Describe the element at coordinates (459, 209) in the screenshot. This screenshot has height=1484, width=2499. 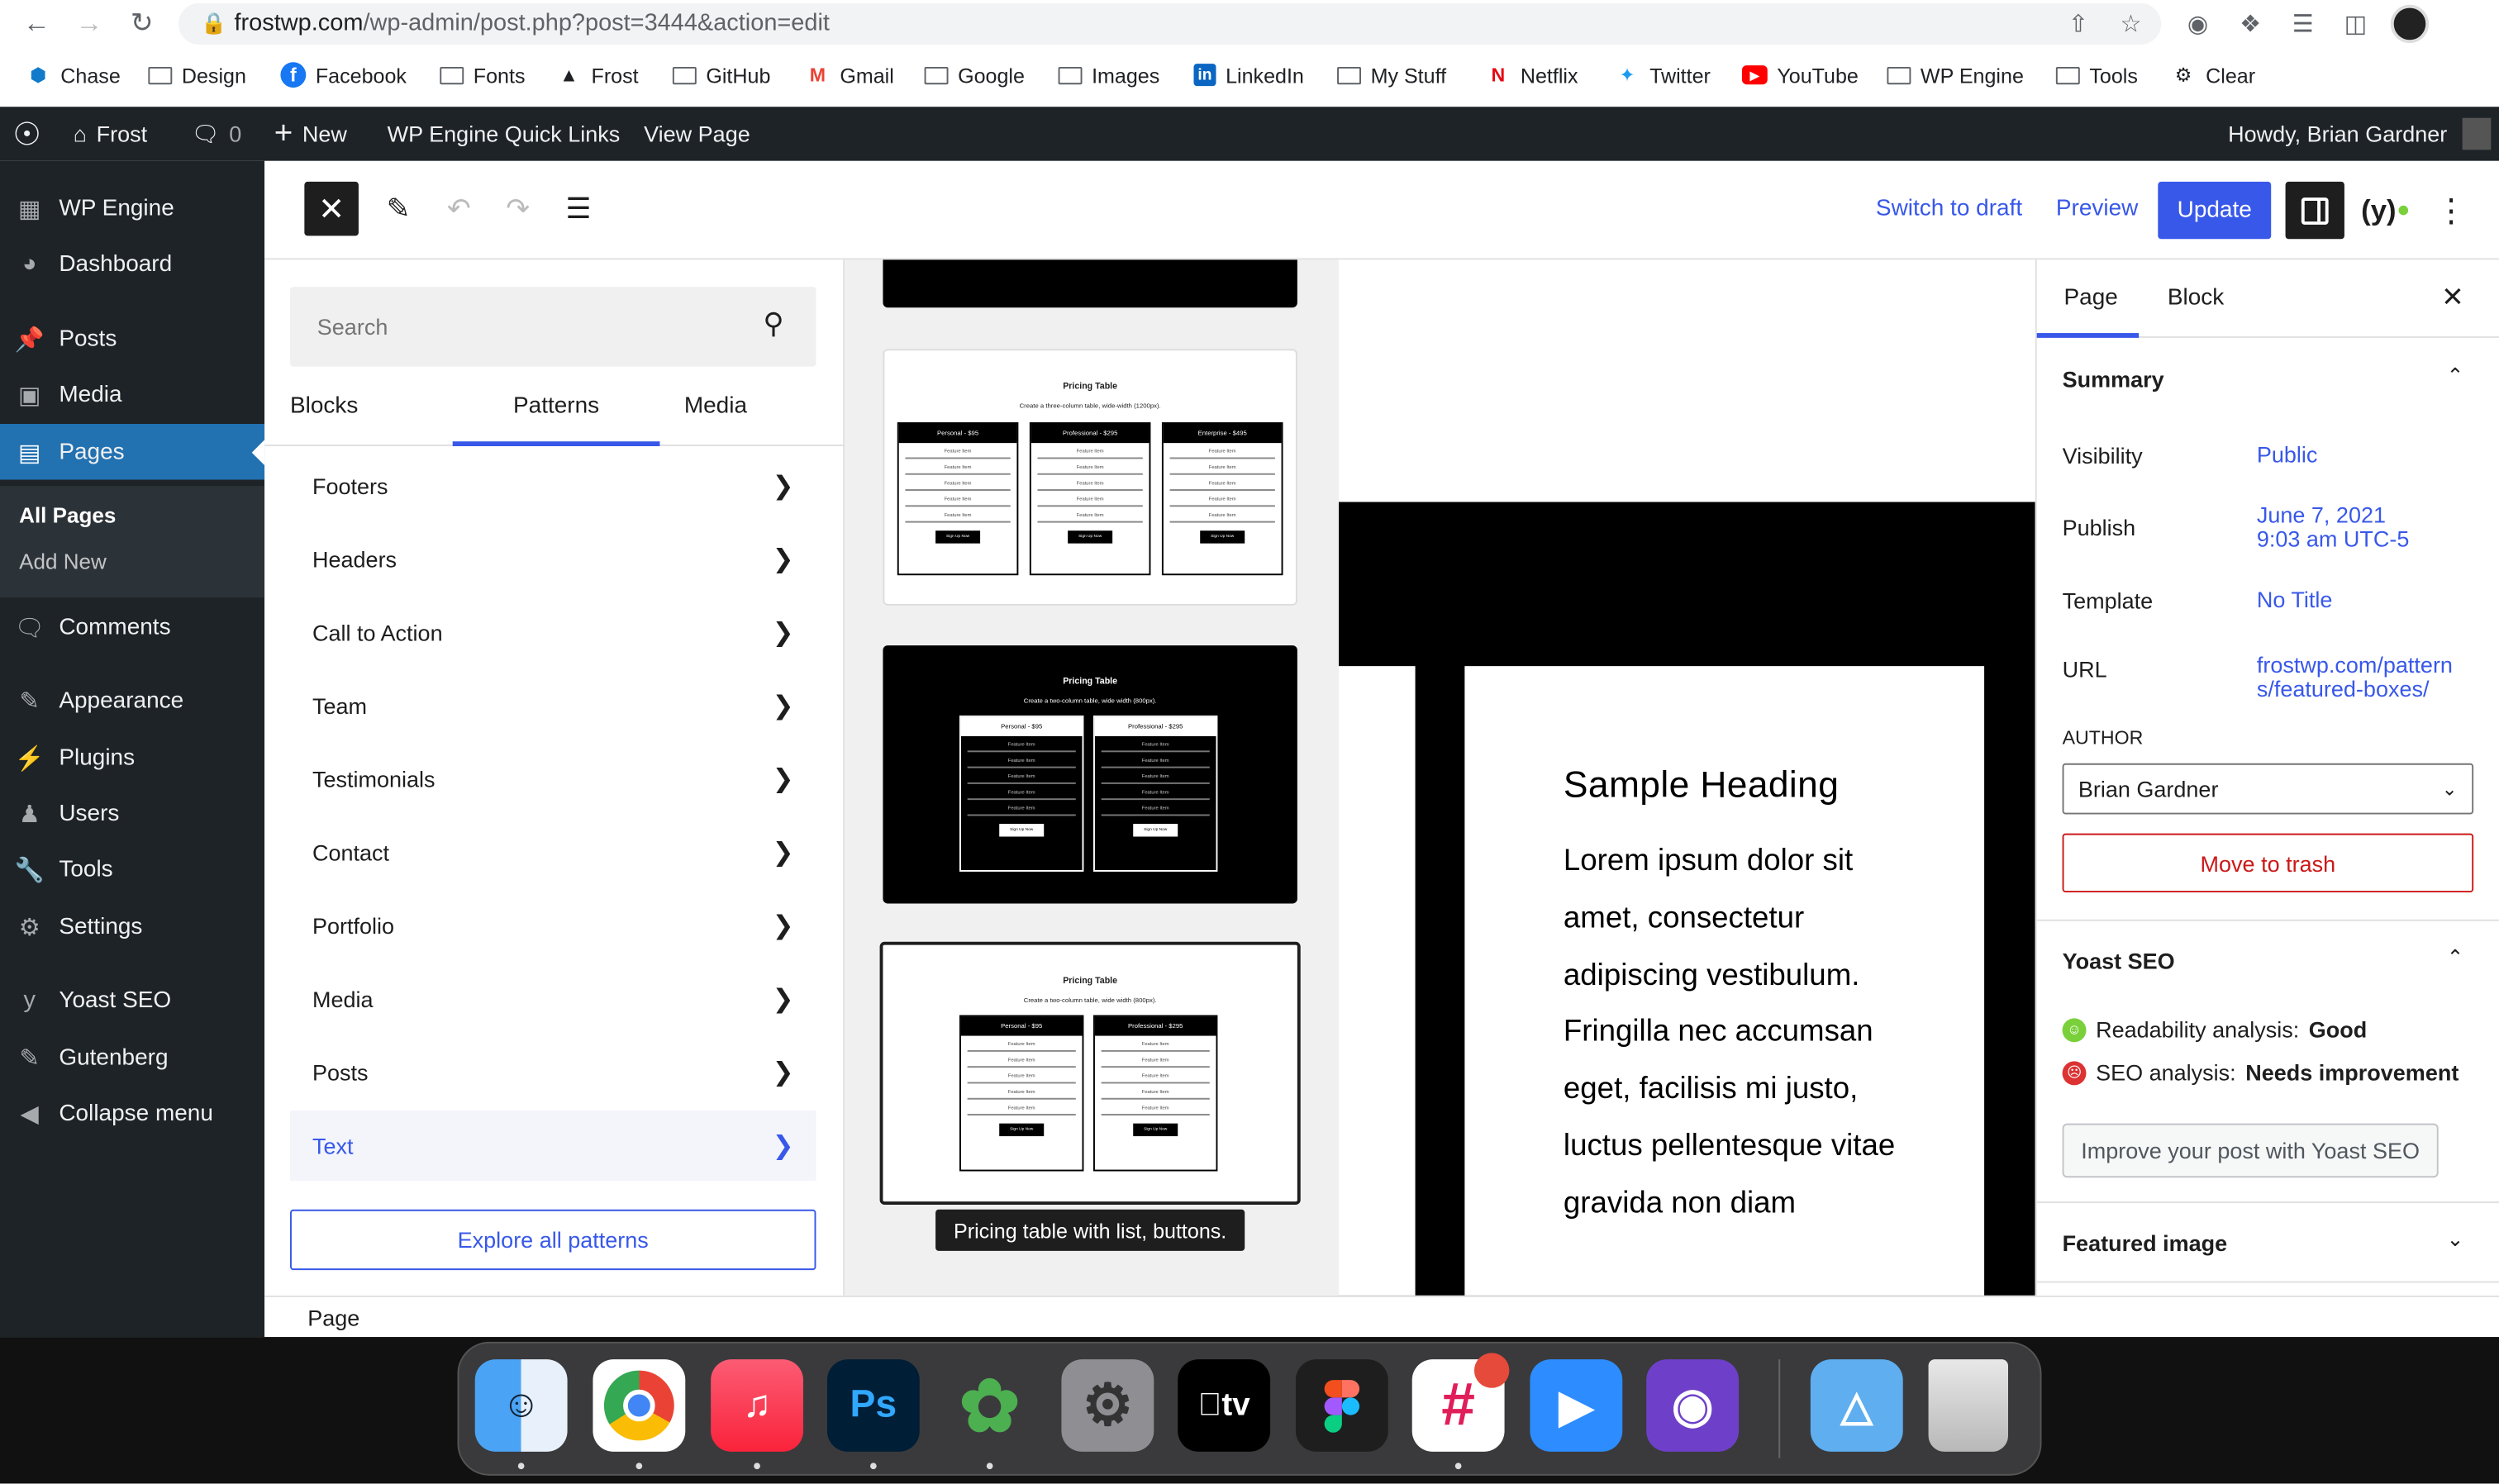
I see `undo-button: ↶` at that location.